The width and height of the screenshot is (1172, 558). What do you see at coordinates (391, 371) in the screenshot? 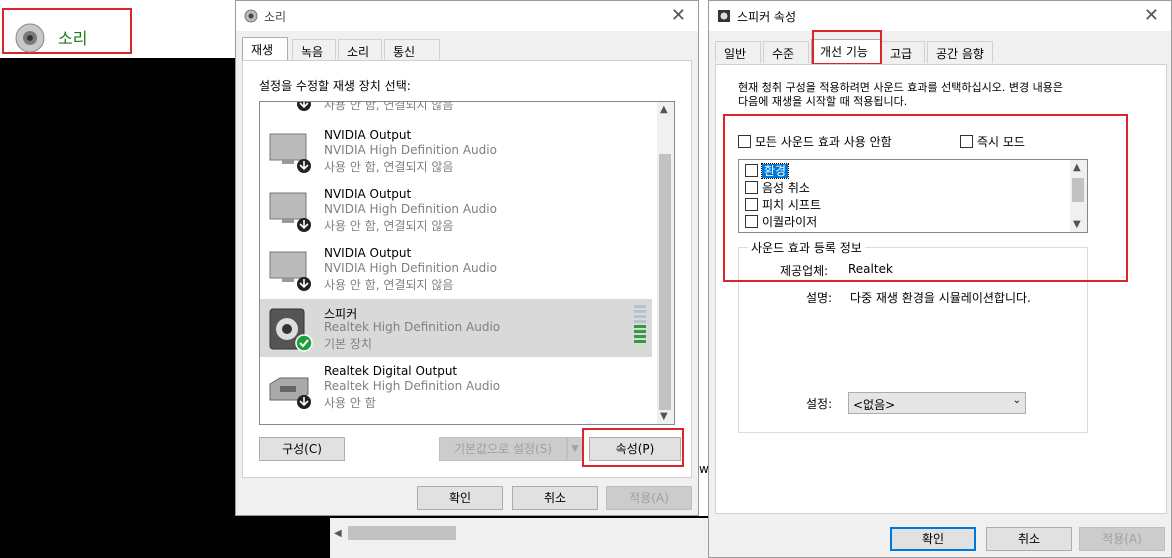
I see `device-name: Realtek Digital Output` at bounding box center [391, 371].